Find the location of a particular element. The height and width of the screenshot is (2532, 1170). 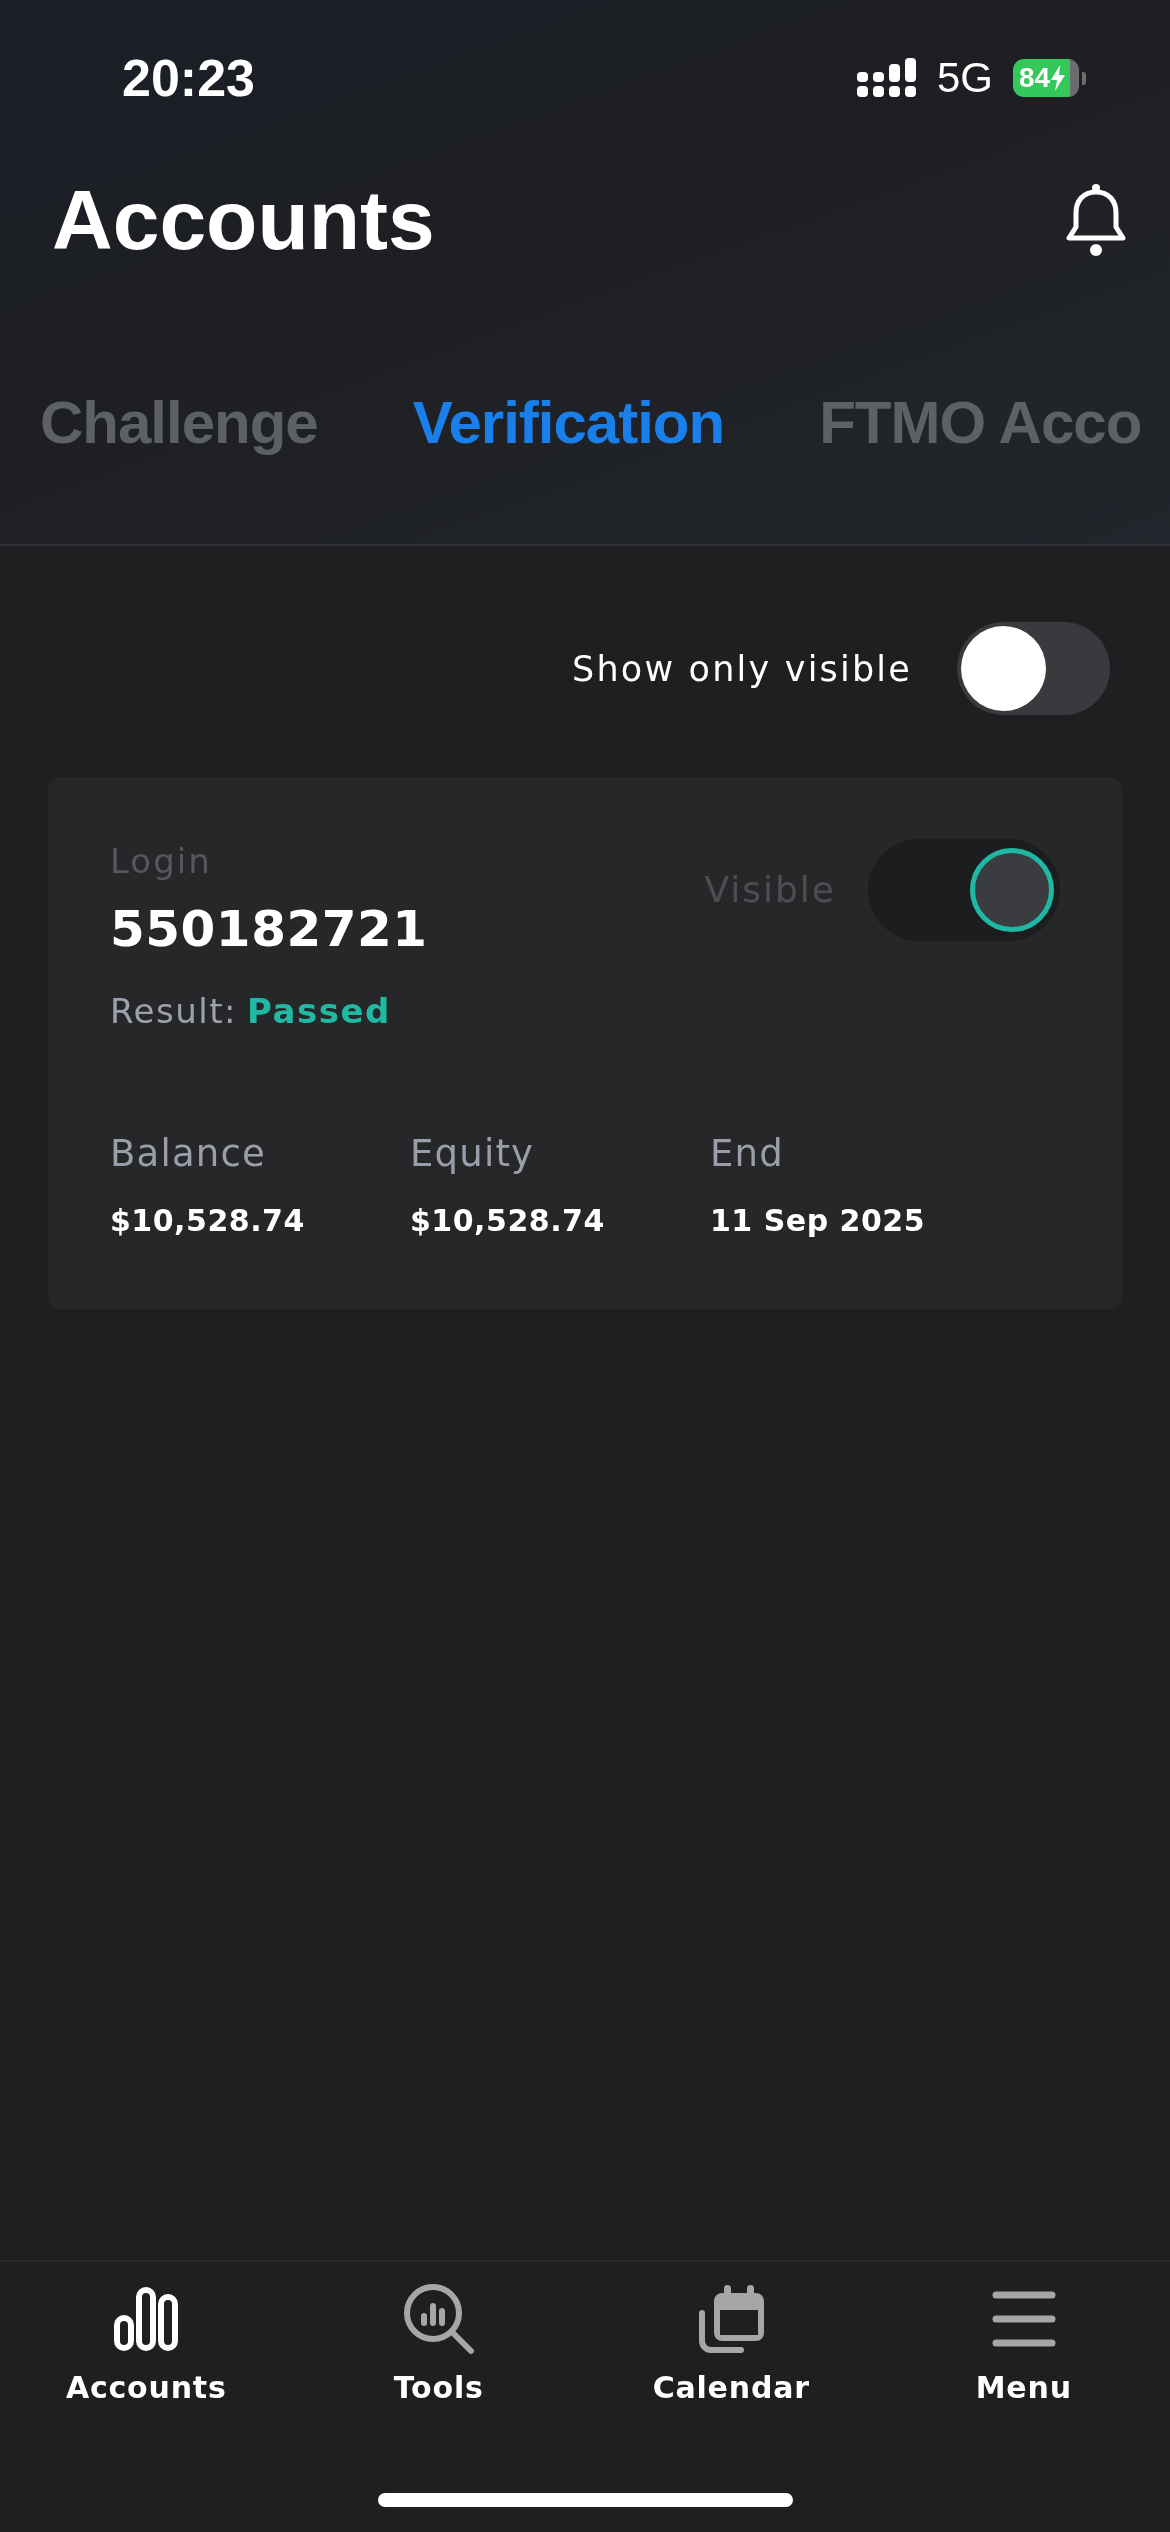

battery-cap is located at coordinates (1084, 78).